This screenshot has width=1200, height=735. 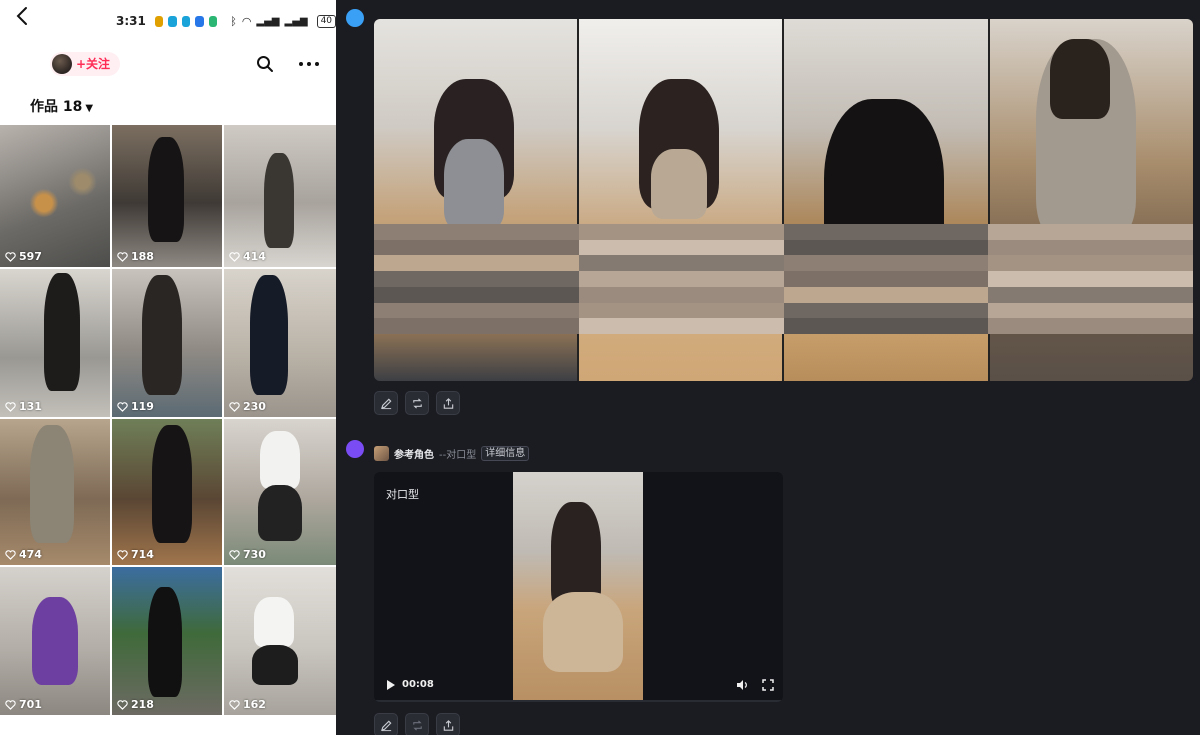 What do you see at coordinates (23, 16) in the screenshot?
I see `back-arrow-icon` at bounding box center [23, 16].